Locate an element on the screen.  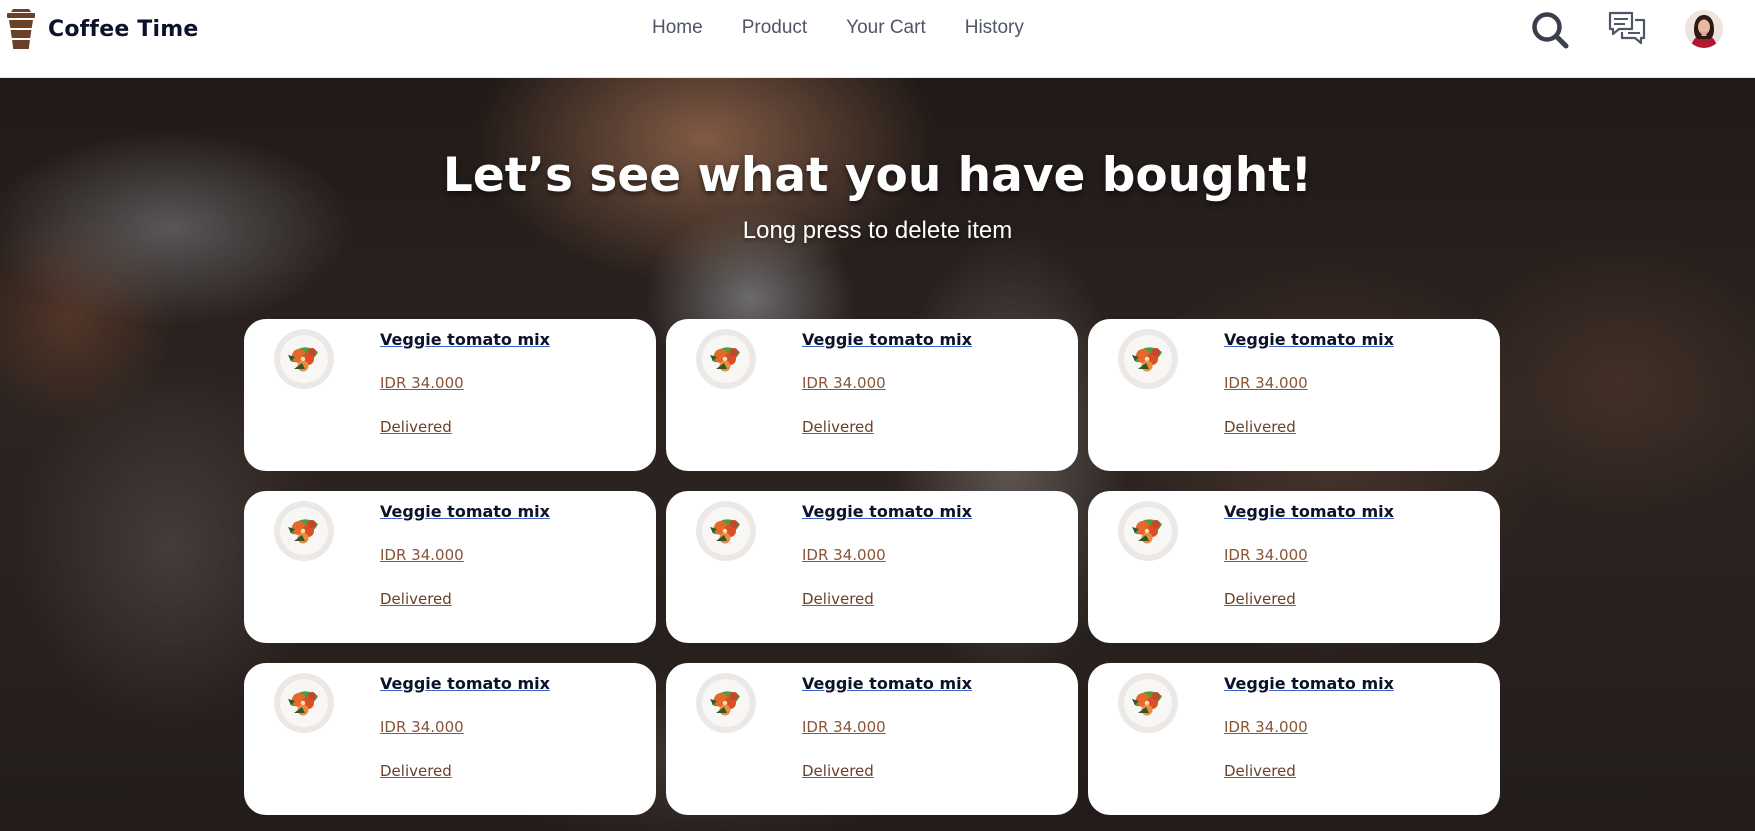
avatar is located at coordinates (1704, 29).